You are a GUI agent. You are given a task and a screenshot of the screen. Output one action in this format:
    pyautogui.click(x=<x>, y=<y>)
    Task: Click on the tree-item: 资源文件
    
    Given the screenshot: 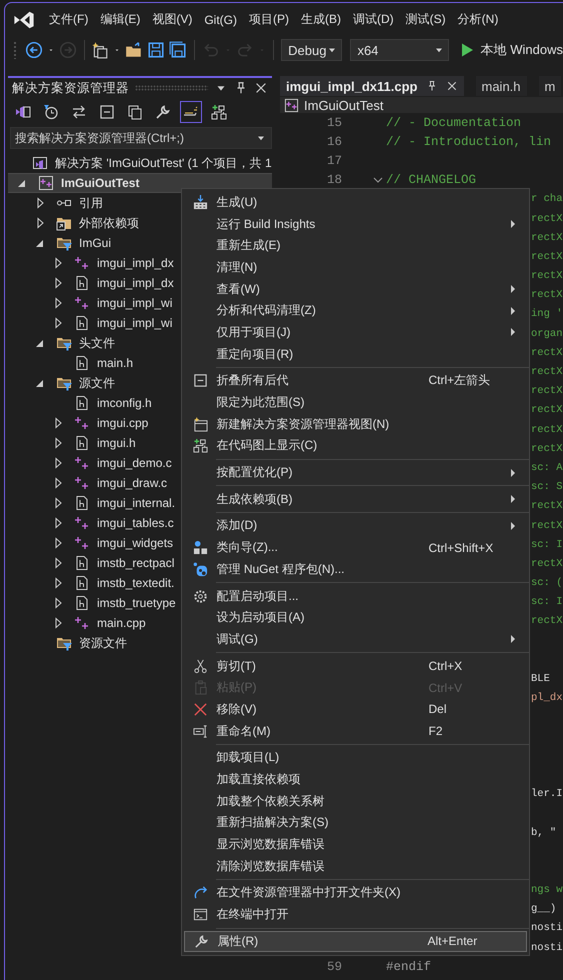 What is the action you would take?
    pyautogui.click(x=69, y=643)
    